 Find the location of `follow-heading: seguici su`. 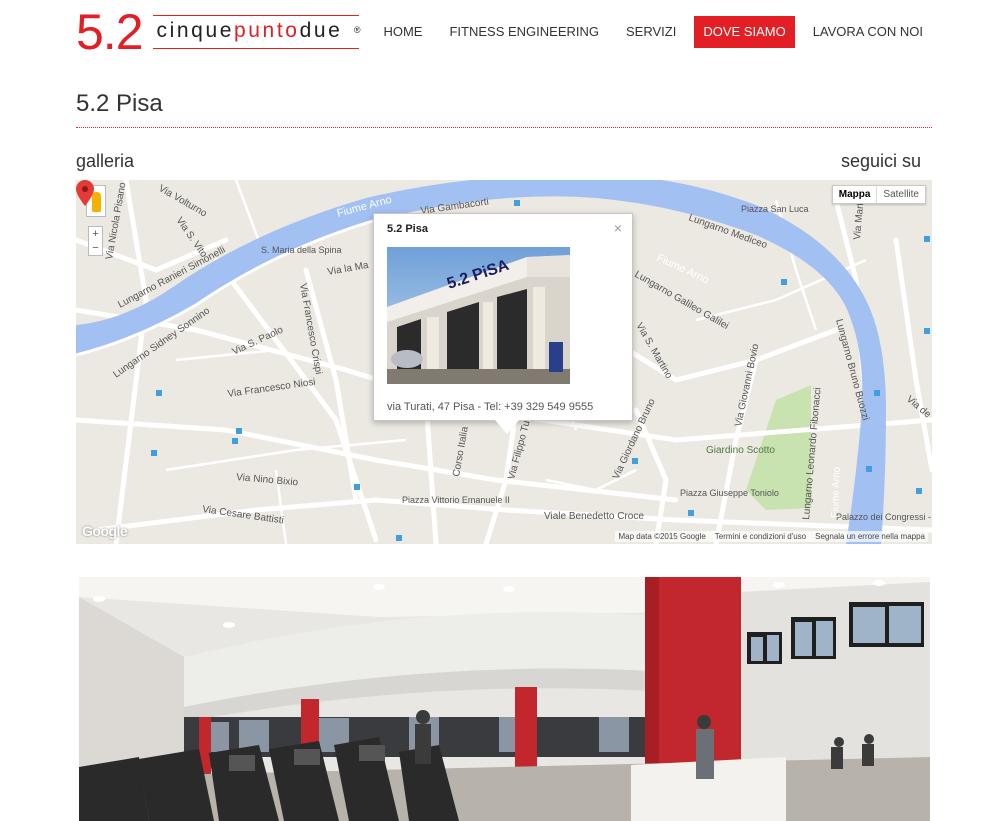

follow-heading: seguici su is located at coordinates (880, 161).